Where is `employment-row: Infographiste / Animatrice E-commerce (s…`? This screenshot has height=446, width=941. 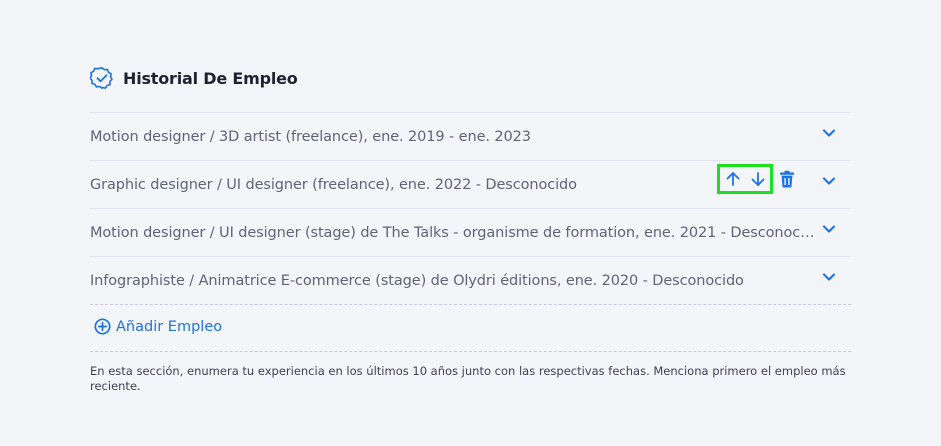 employment-row: Infographiste / Animatrice E-commerce (s… is located at coordinates (470, 281).